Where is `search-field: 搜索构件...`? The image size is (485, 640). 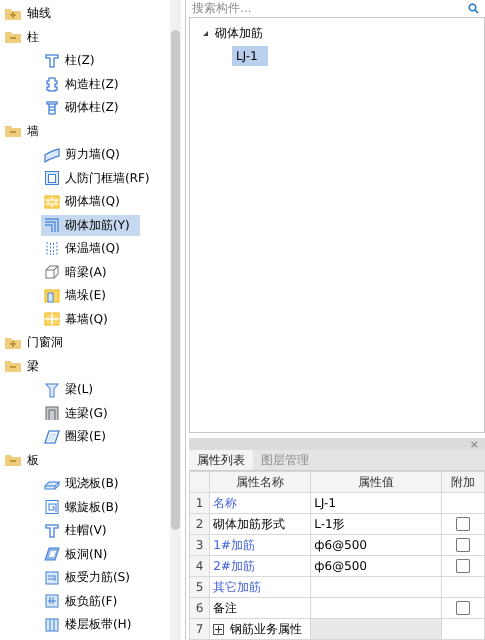 search-field: 搜索构件... is located at coordinates (312, 8).